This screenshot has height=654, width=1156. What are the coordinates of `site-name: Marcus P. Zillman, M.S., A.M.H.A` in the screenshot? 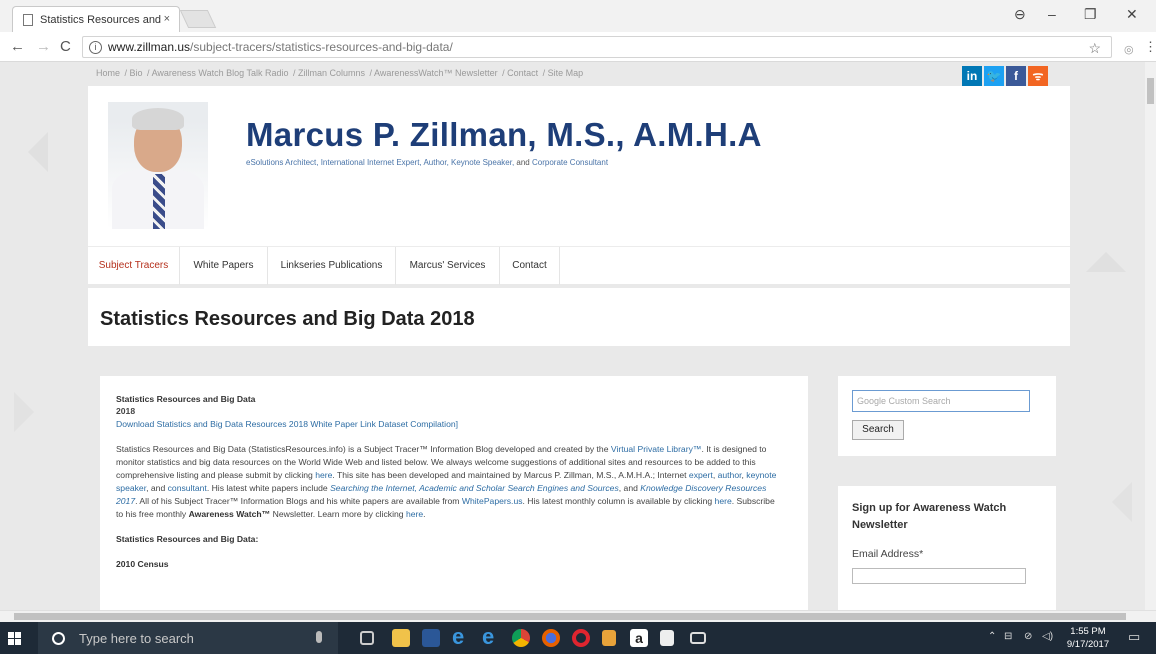 It's located at (504, 135).